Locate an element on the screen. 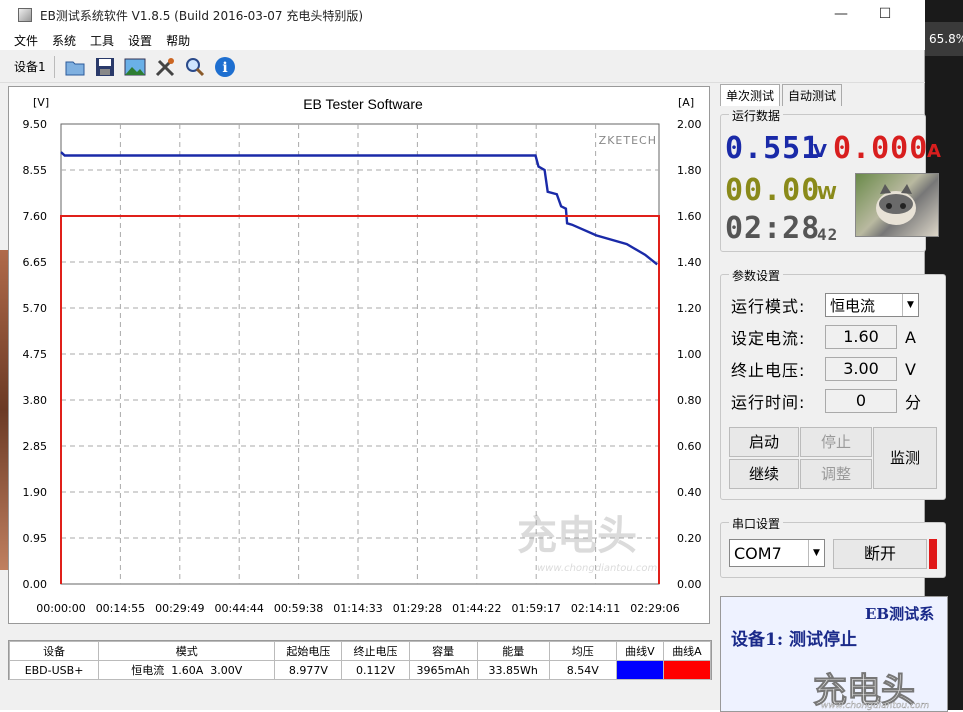 The height and width of the screenshot is (712, 963). mode-select-value: 恒电流 is located at coordinates (853, 305).